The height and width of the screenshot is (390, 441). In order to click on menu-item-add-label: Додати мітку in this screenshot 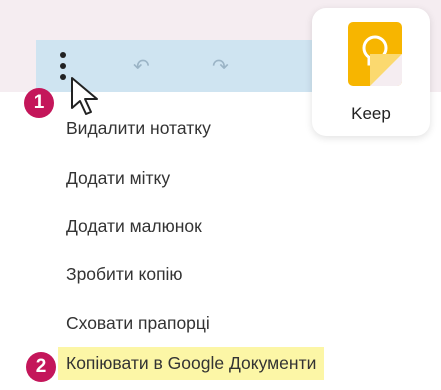, I will do `click(118, 178)`.